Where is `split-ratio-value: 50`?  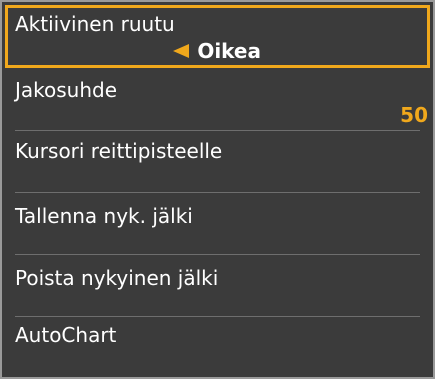 split-ratio-value: 50 is located at coordinates (414, 115).